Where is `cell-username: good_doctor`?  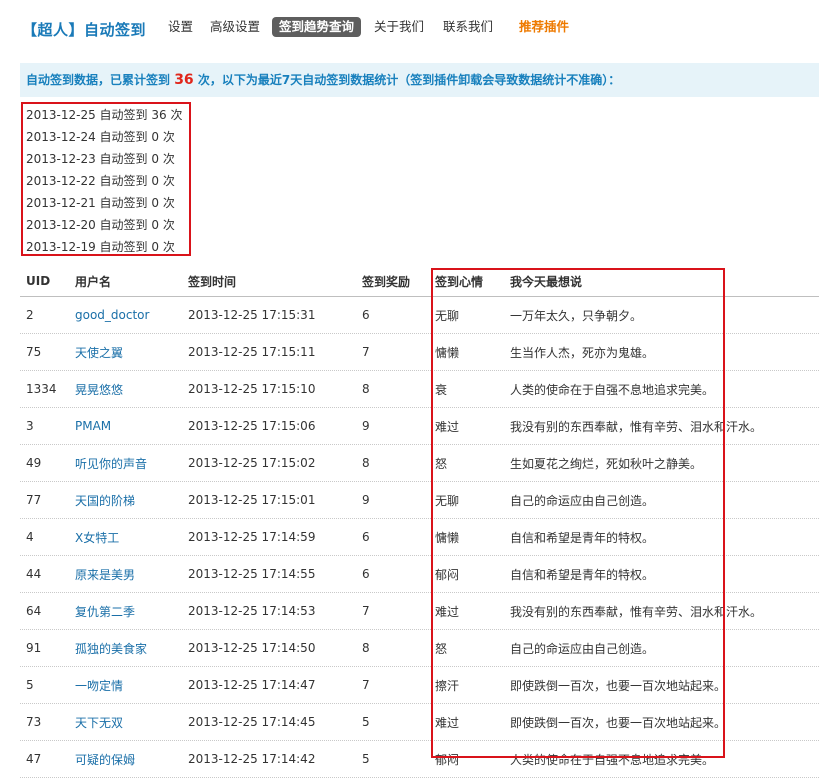 cell-username: good_doctor is located at coordinates (112, 315).